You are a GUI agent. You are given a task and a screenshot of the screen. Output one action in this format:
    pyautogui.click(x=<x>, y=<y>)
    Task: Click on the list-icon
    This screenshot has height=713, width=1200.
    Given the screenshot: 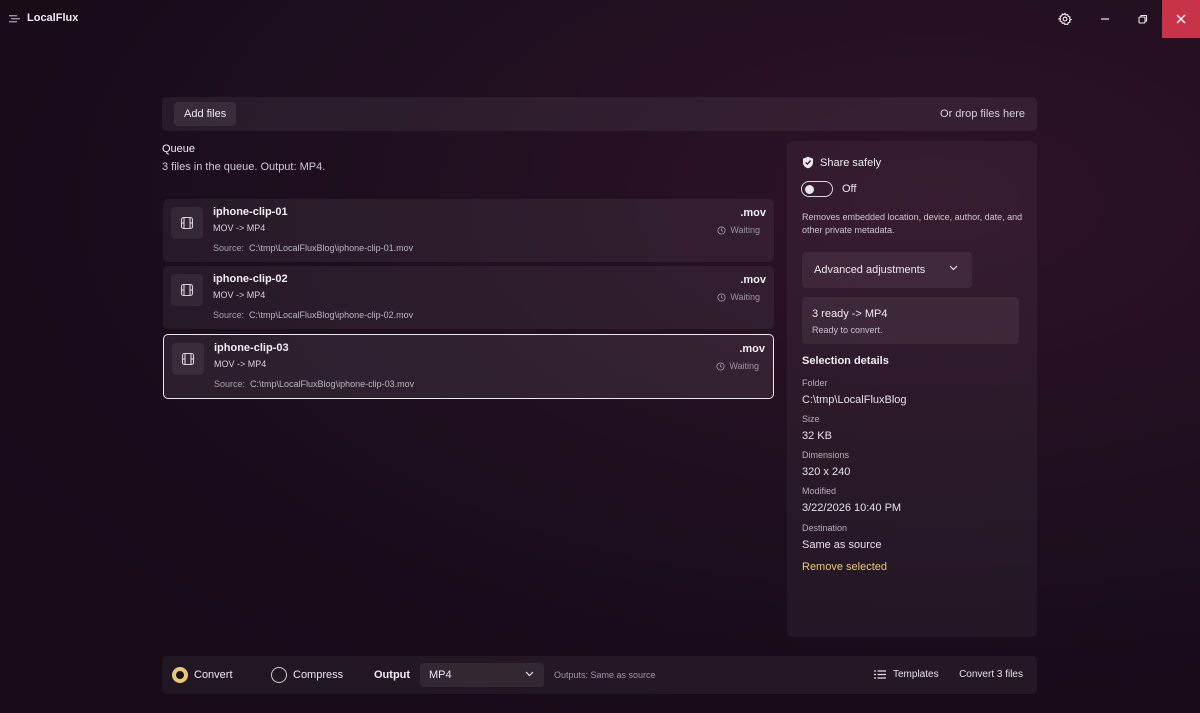 What is the action you would take?
    pyautogui.click(x=880, y=674)
    